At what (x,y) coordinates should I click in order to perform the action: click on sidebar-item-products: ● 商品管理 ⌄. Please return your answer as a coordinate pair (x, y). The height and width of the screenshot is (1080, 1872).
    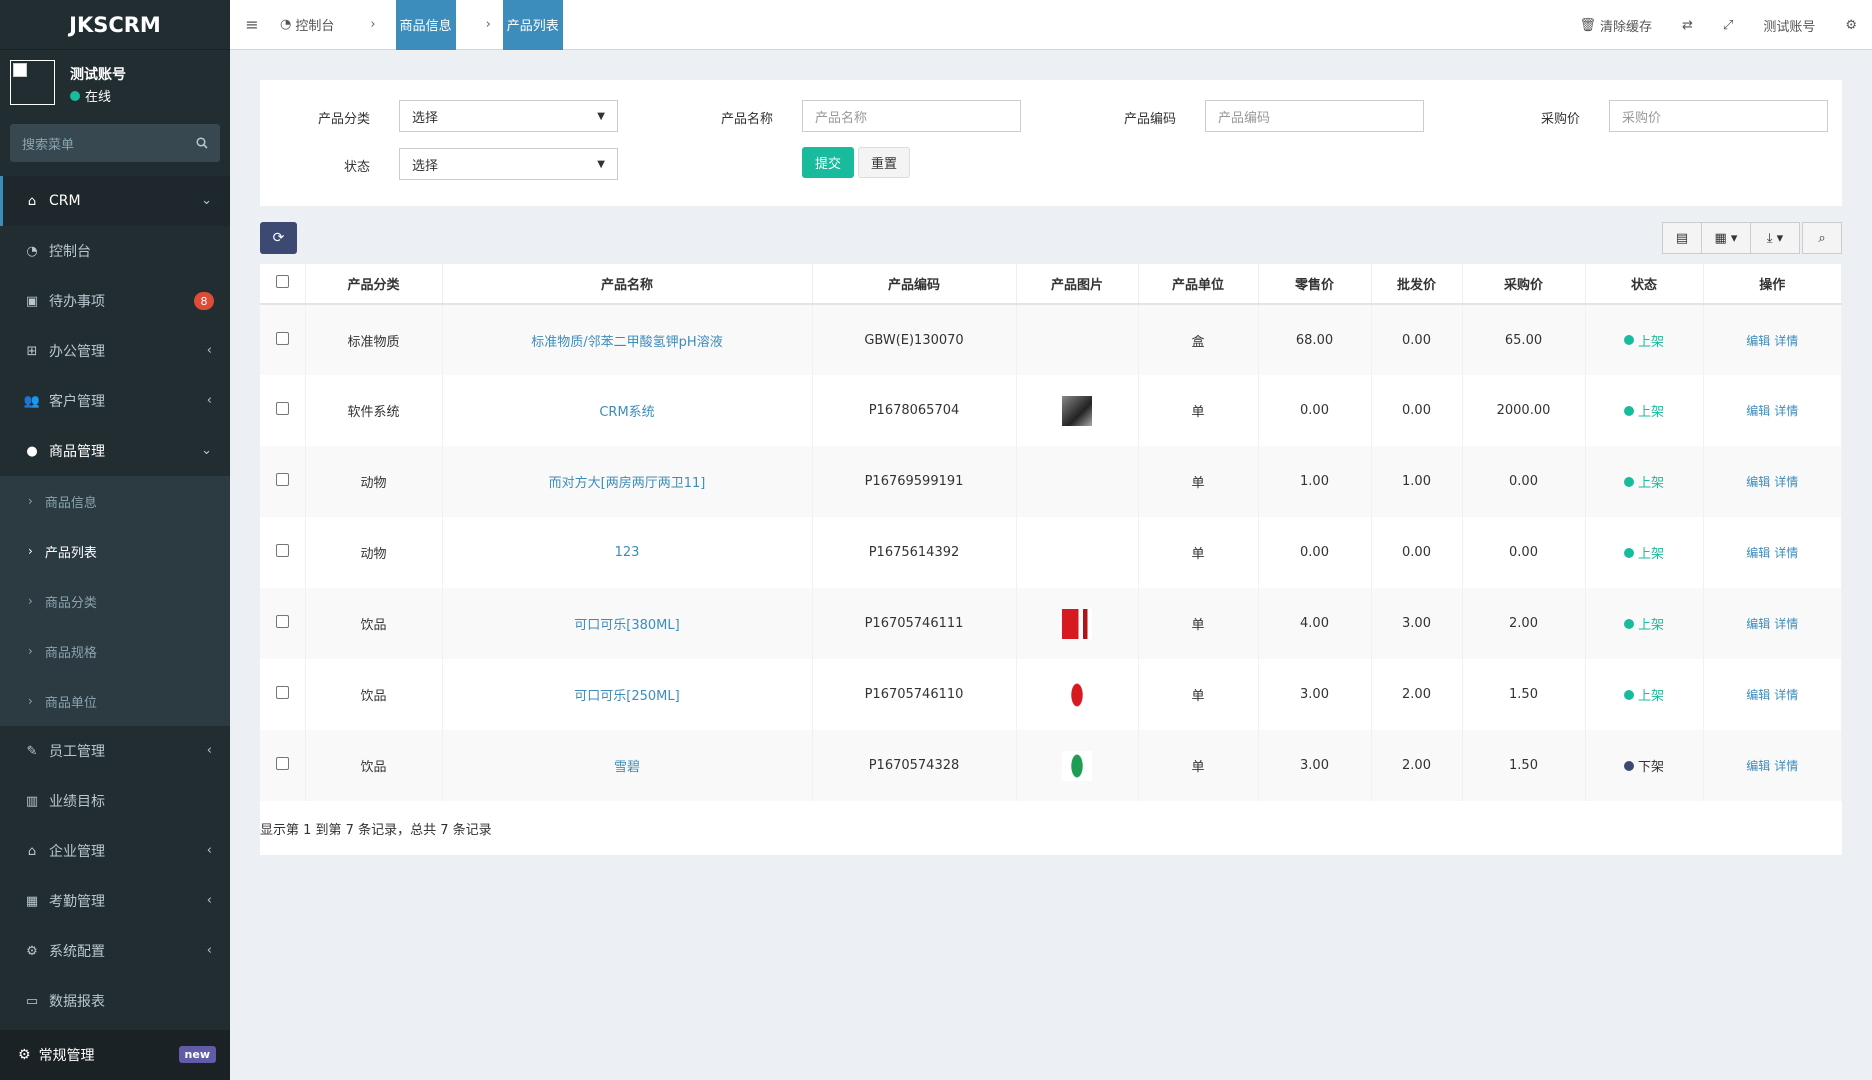
    Looking at the image, I should click on (115, 451).